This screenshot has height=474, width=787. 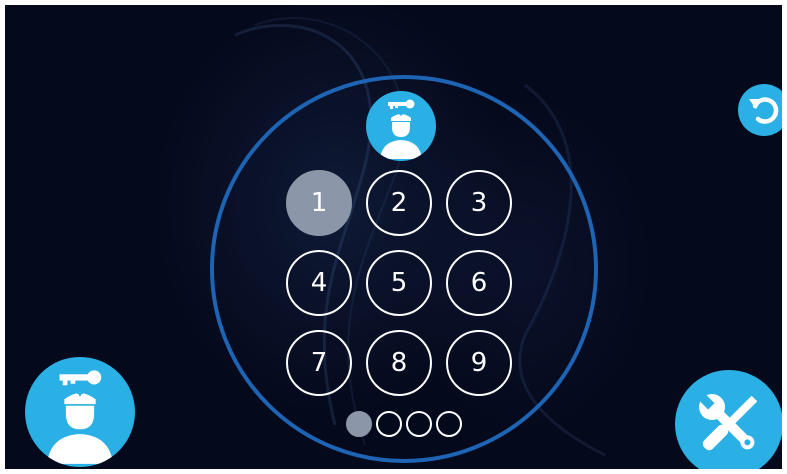 I want to click on key-6: 6, so click(x=479, y=283).